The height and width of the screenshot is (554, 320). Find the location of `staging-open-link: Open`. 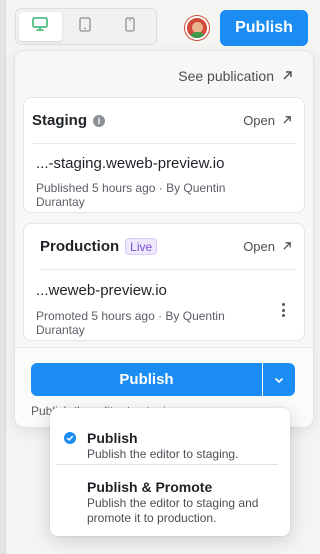

staging-open-link: Open is located at coordinates (267, 120).